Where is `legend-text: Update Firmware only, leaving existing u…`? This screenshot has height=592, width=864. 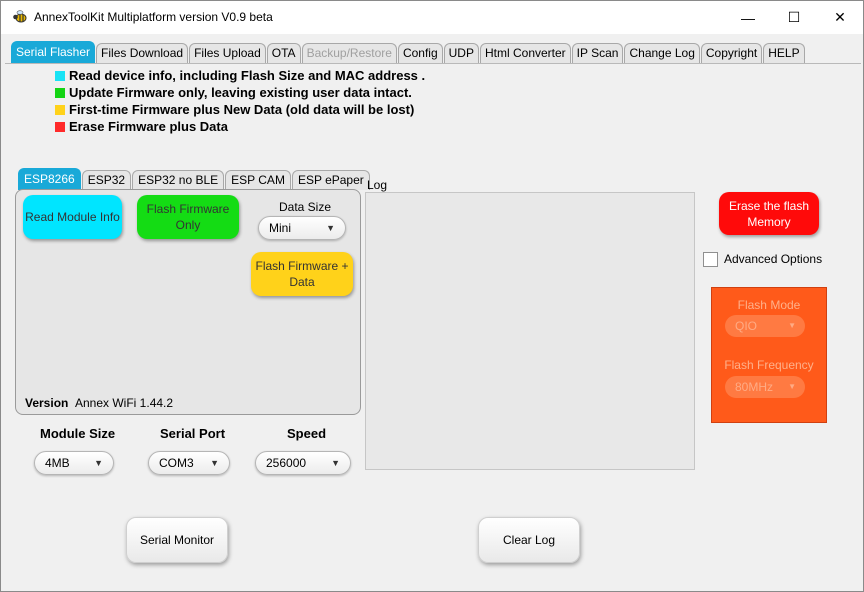 legend-text: Update Firmware only, leaving existing u… is located at coordinates (240, 92).